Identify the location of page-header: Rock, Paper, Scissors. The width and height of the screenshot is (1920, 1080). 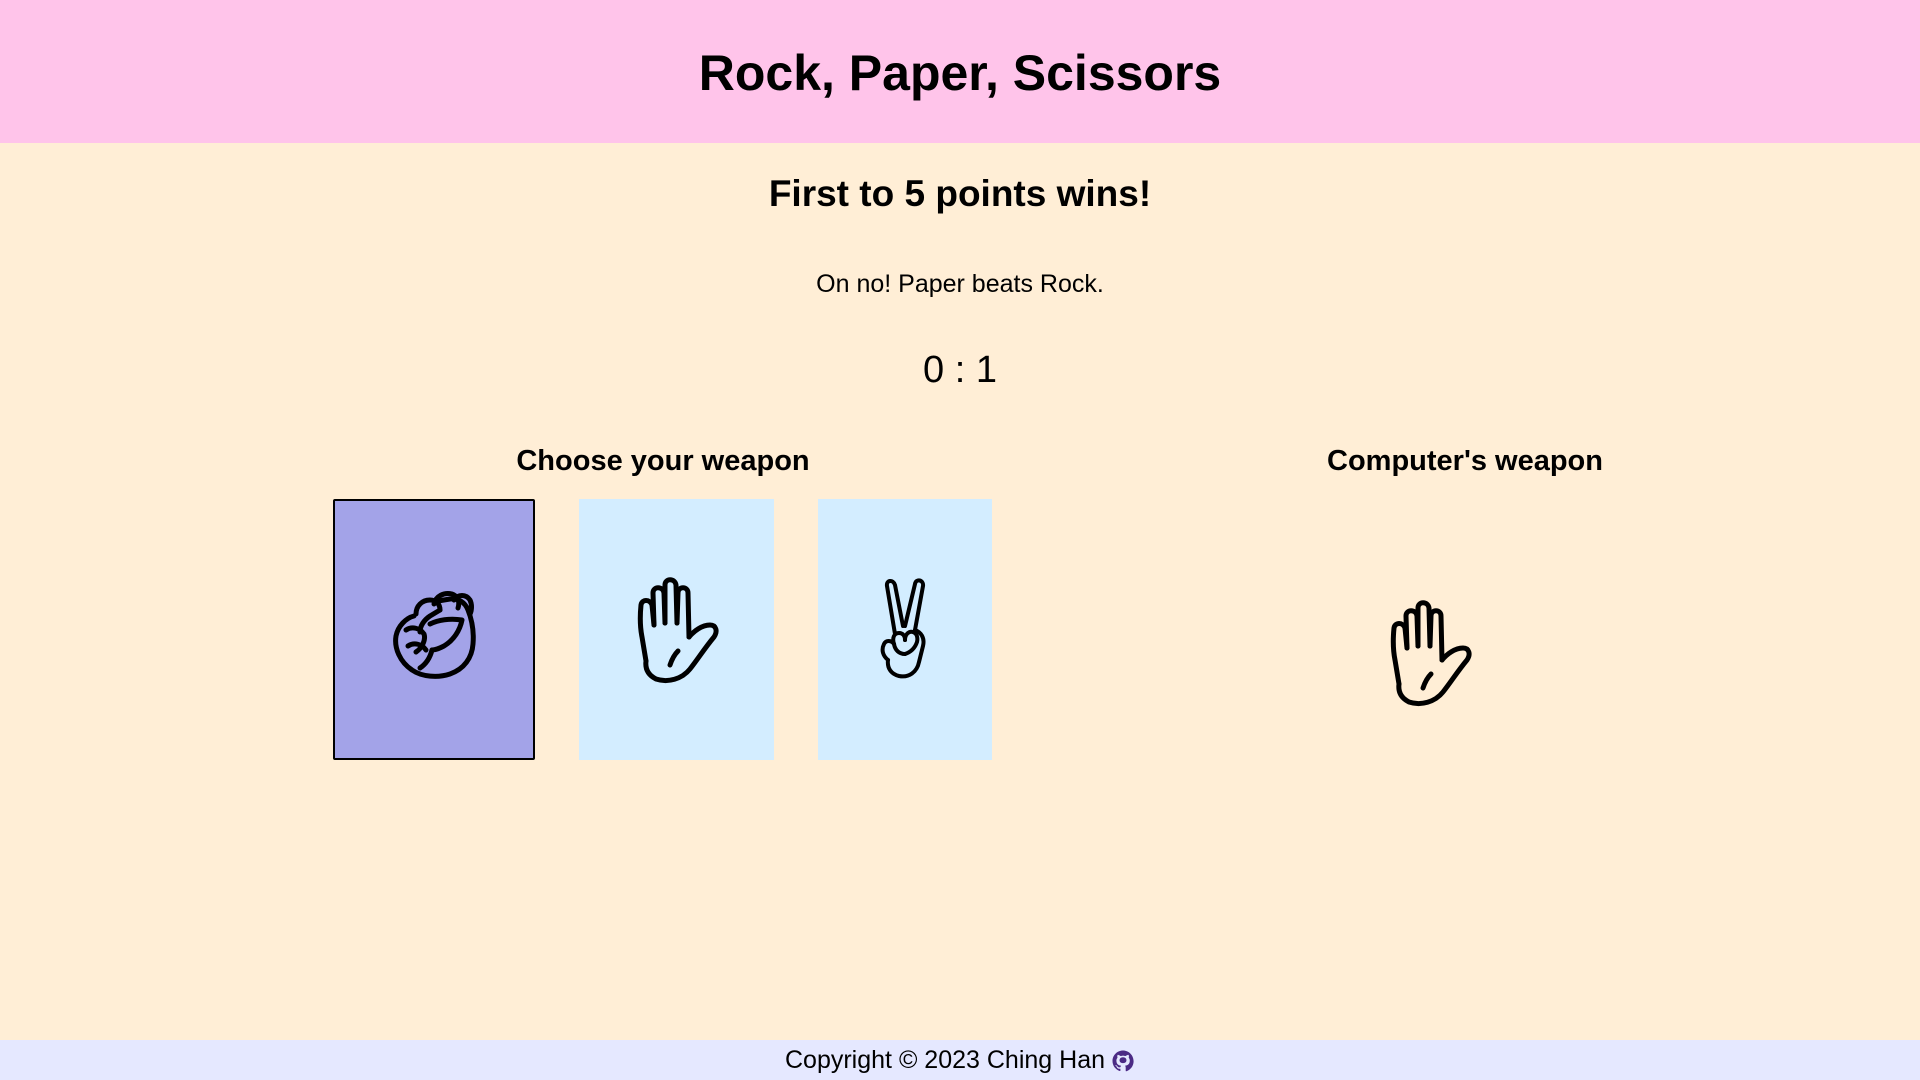
(960, 71).